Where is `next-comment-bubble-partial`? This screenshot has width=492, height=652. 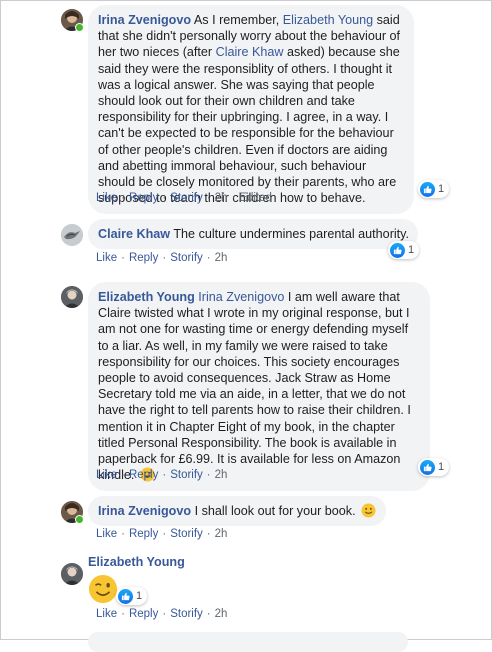
next-comment-bubble-partial is located at coordinates (248, 642).